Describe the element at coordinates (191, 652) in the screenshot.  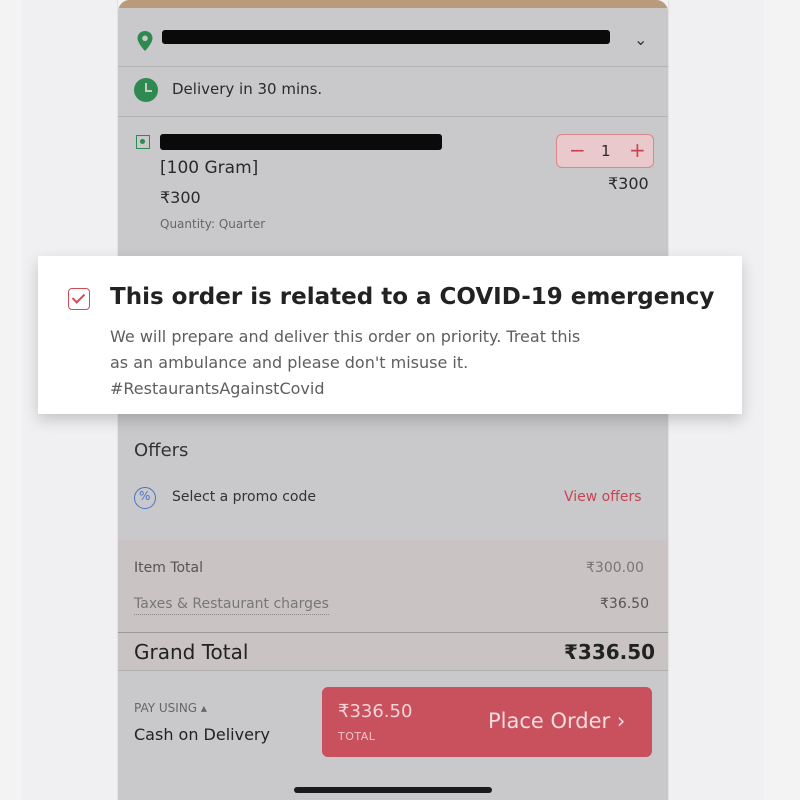
I see `grand-total-label: Grand Total` at that location.